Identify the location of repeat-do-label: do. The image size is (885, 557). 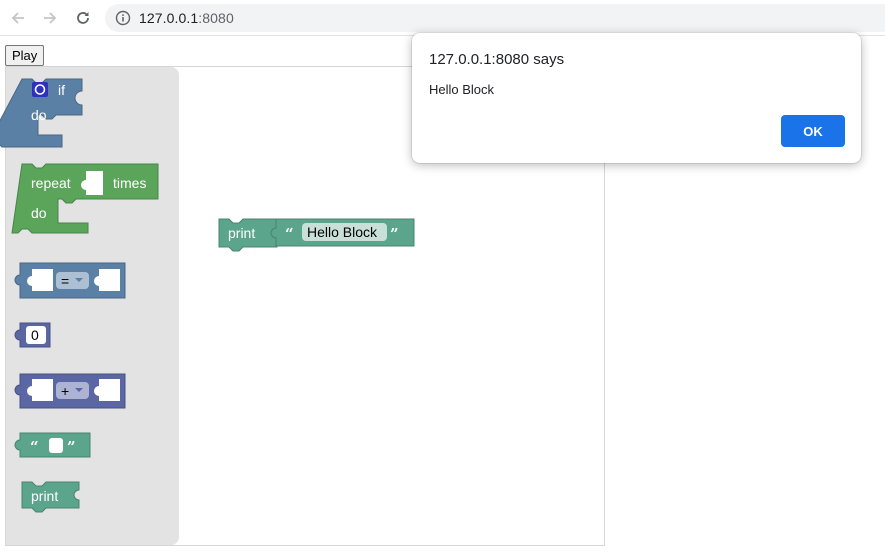
(39, 213).